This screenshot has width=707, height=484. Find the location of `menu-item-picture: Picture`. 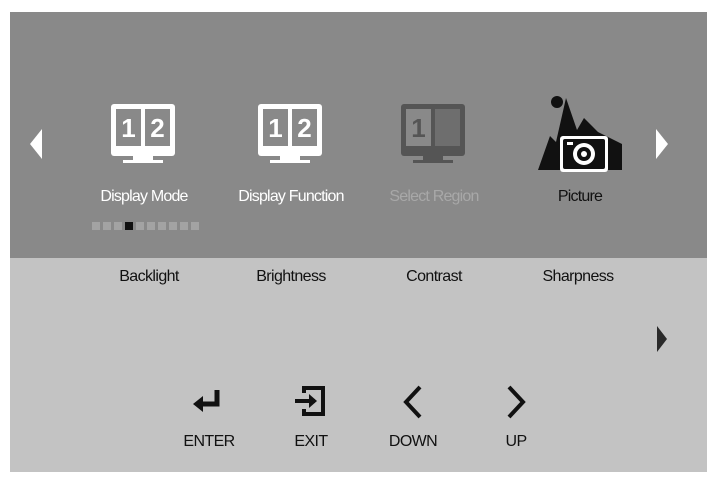

menu-item-picture: Picture is located at coordinates (580, 152).